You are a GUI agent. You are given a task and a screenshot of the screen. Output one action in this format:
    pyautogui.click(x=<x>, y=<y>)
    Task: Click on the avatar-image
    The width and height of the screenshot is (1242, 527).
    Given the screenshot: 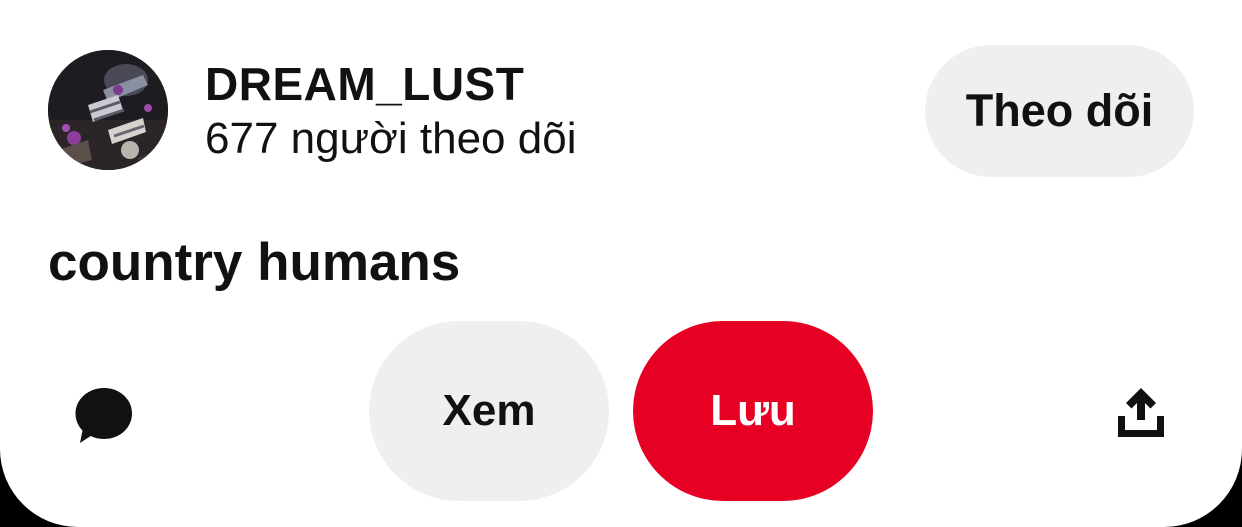 What is the action you would take?
    pyautogui.click(x=108, y=110)
    